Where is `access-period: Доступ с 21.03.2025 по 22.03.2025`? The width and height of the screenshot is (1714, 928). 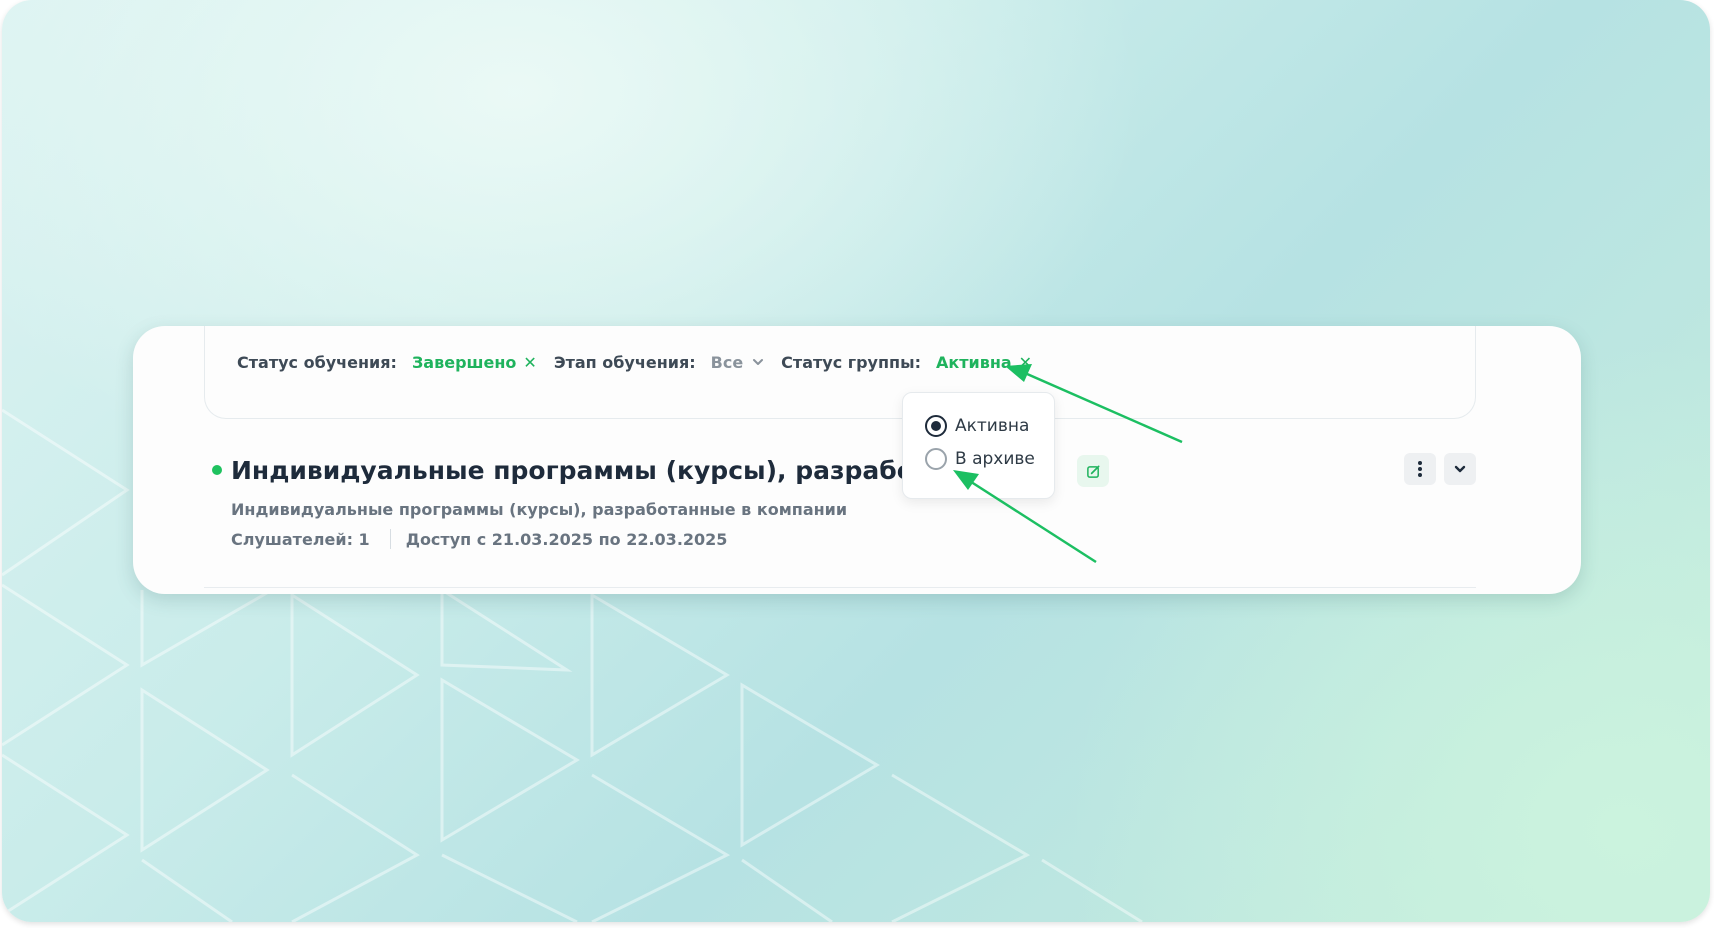
access-period: Доступ с 21.03.2025 по 22.03.2025 is located at coordinates (566, 539).